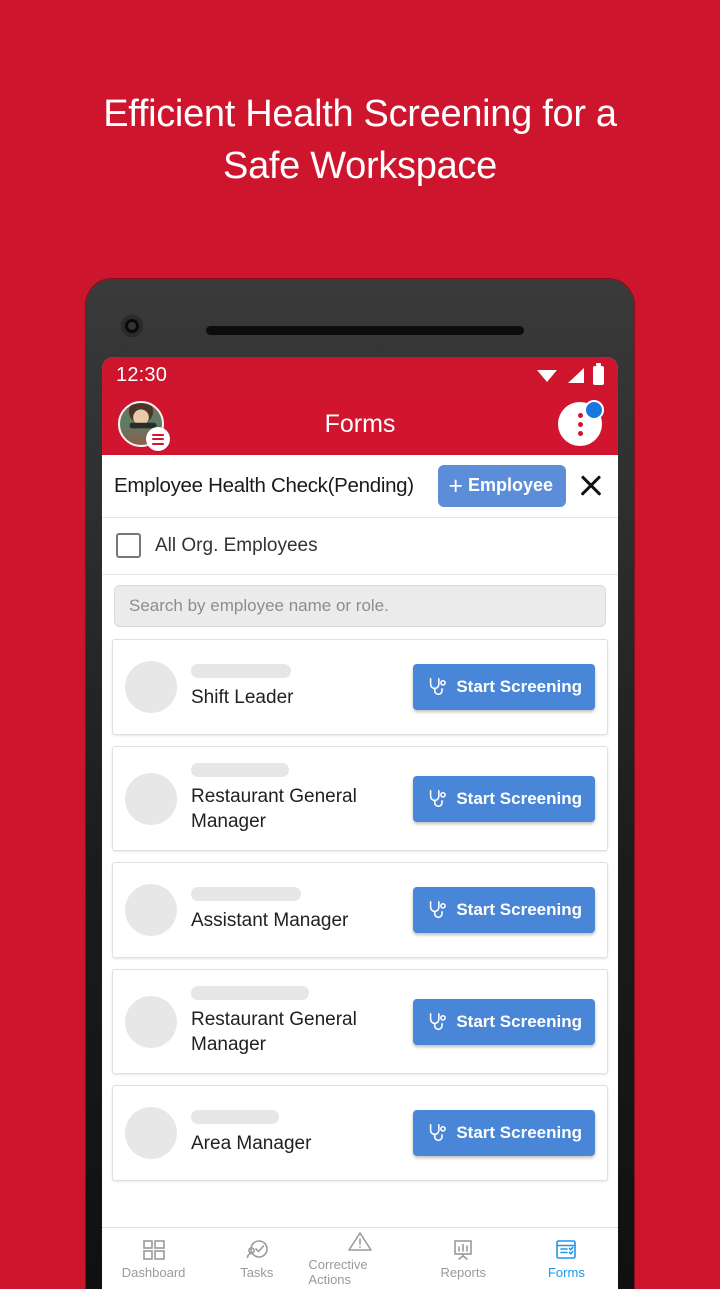 This screenshot has width=720, height=1289. Describe the element at coordinates (594, 410) in the screenshot. I see `notification-badge` at that location.